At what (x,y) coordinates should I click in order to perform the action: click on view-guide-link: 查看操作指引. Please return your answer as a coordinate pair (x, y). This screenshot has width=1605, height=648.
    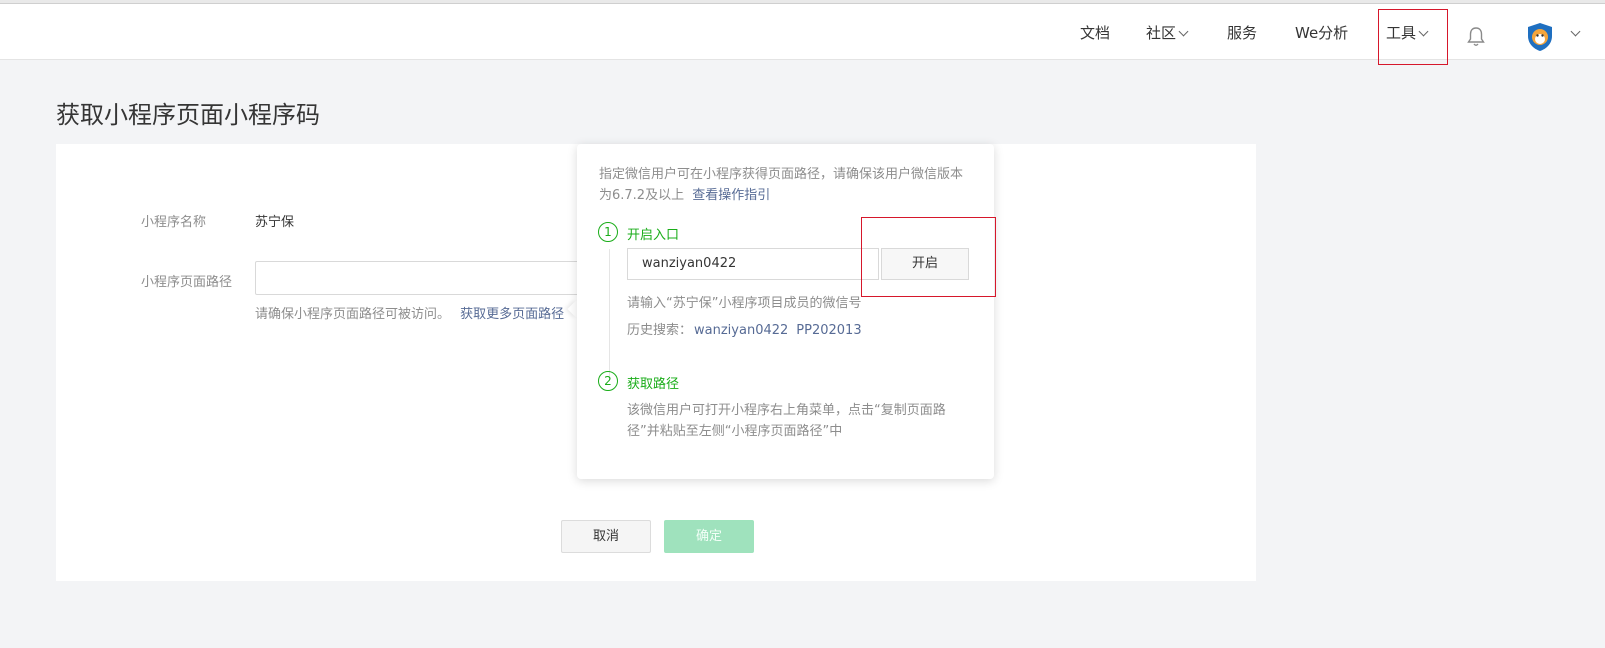
    Looking at the image, I should click on (731, 195).